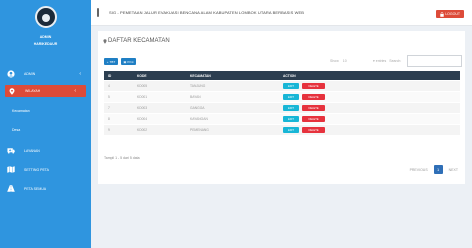 The width and height of the screenshot is (472, 248). What do you see at coordinates (395, 61) in the screenshot?
I see `search-label: Search:` at bounding box center [395, 61].